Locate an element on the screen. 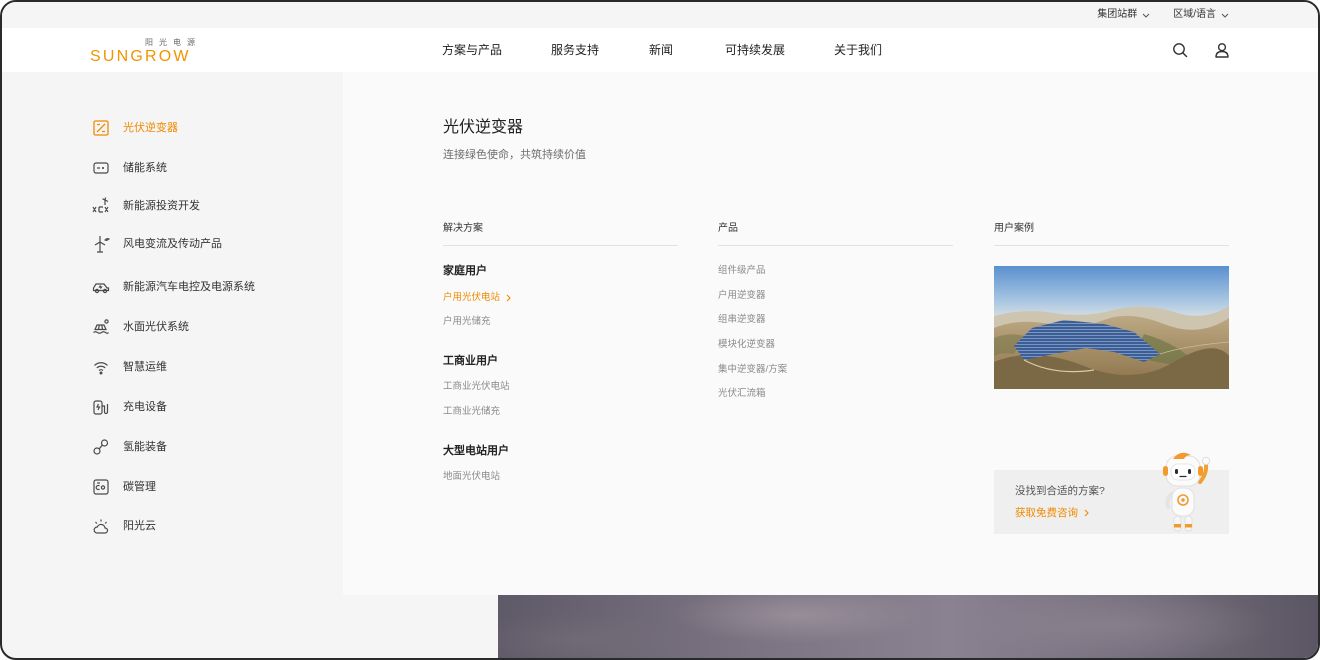 The width and height of the screenshot is (1320, 660). region-language-label: 区域/语言 is located at coordinates (1194, 14).